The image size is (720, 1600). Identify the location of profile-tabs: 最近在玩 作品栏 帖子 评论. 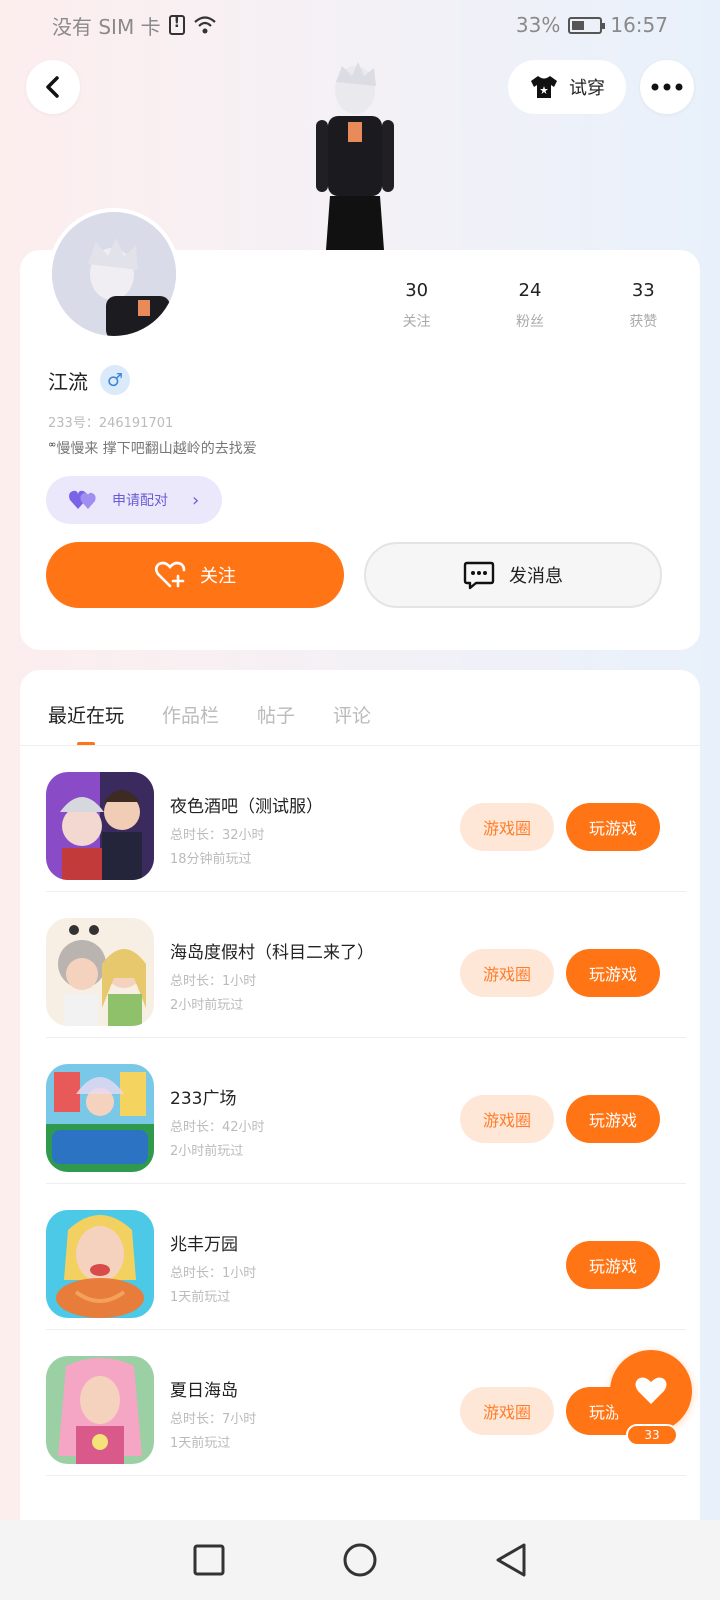
(209, 715).